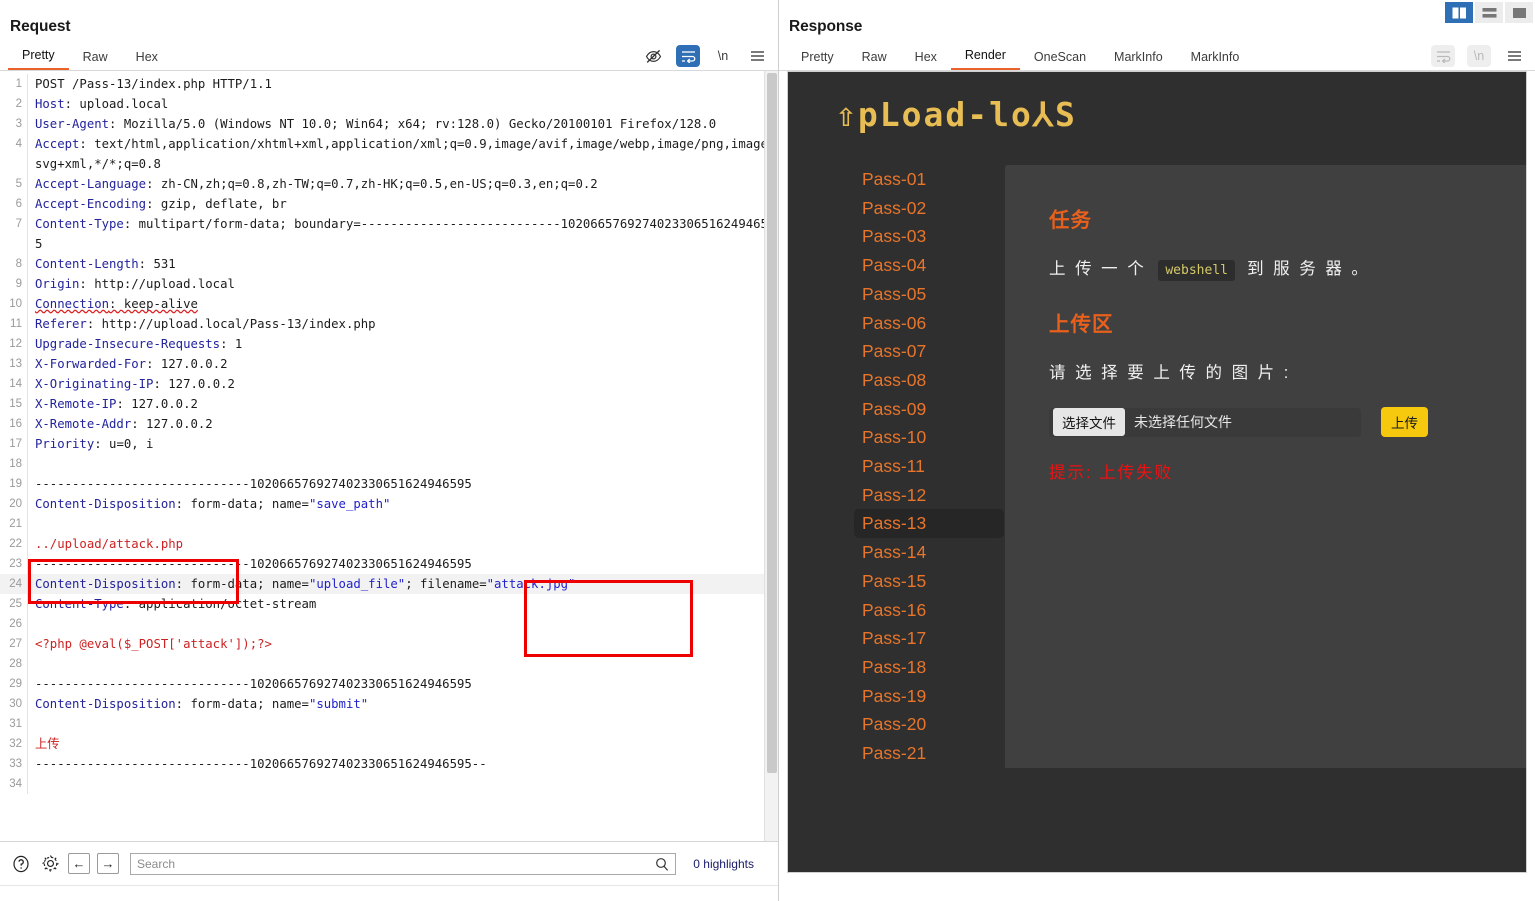 This screenshot has height=901, width=1535. I want to click on code-line: 16 X-Remote-Addr: 127.0.0.2, so click(389, 424).